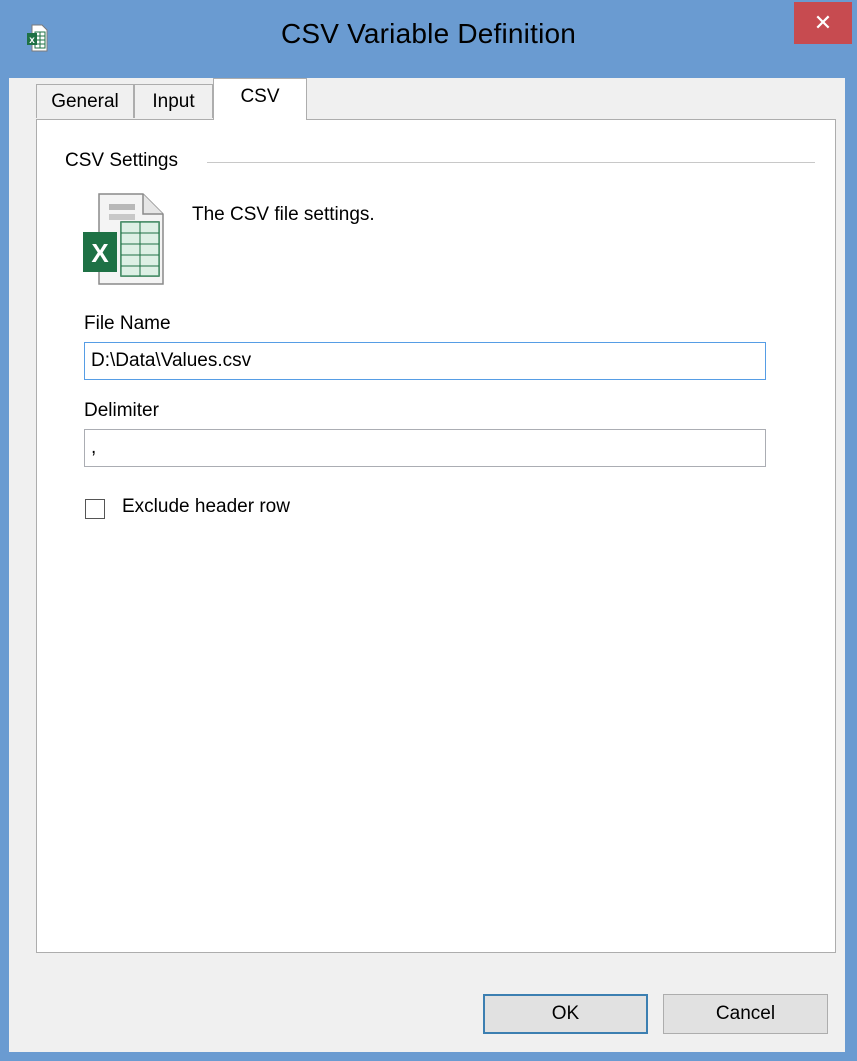  I want to click on cancel-button: Cancel, so click(745, 1014).